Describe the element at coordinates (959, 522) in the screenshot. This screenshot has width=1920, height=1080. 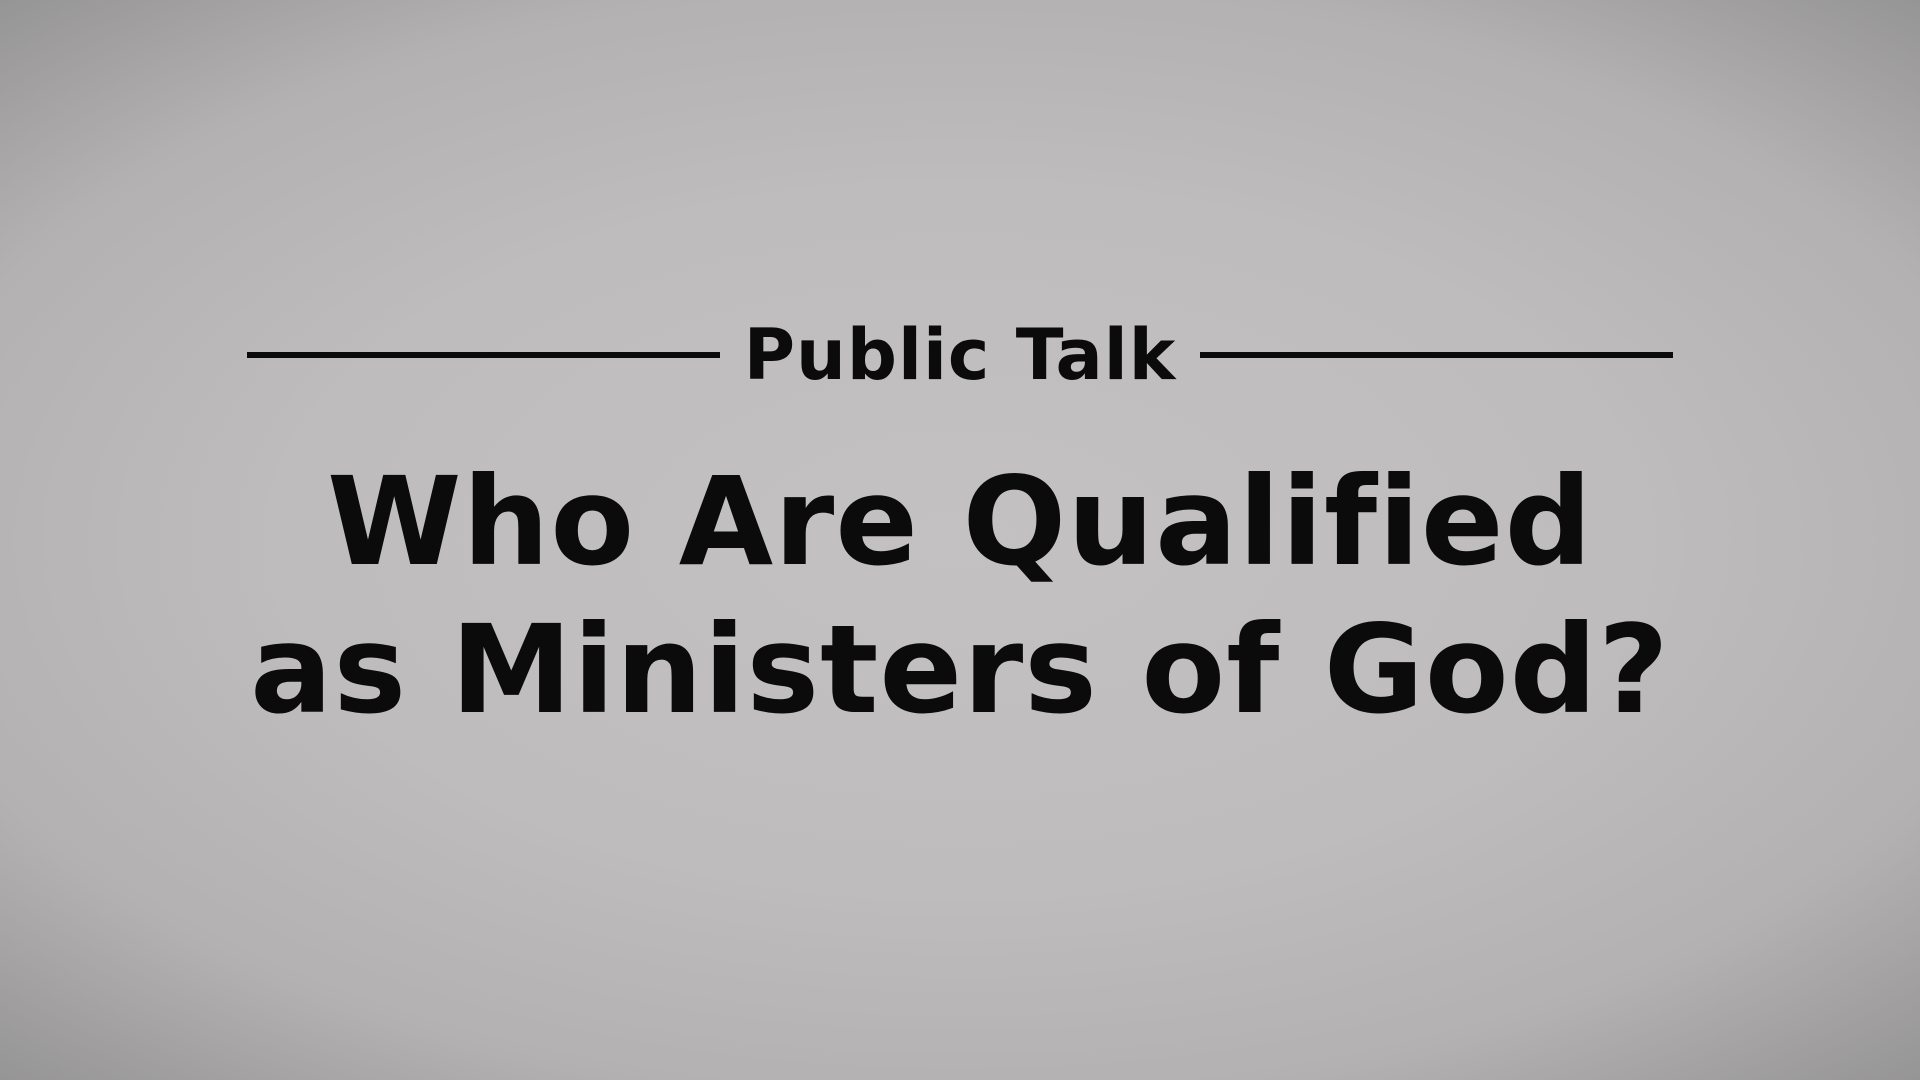
I see `slide-title-line-1: Who Are Qualified` at that location.